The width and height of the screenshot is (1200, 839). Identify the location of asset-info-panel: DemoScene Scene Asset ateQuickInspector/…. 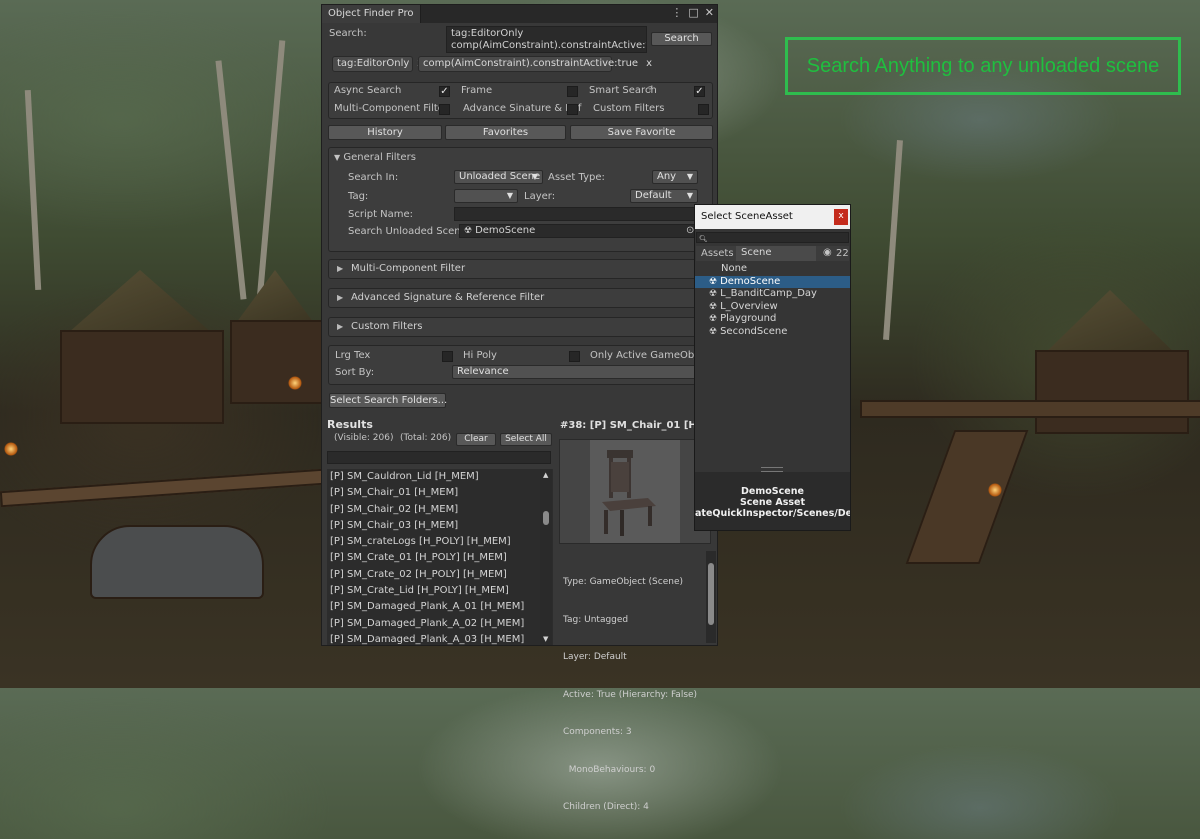
(772, 501).